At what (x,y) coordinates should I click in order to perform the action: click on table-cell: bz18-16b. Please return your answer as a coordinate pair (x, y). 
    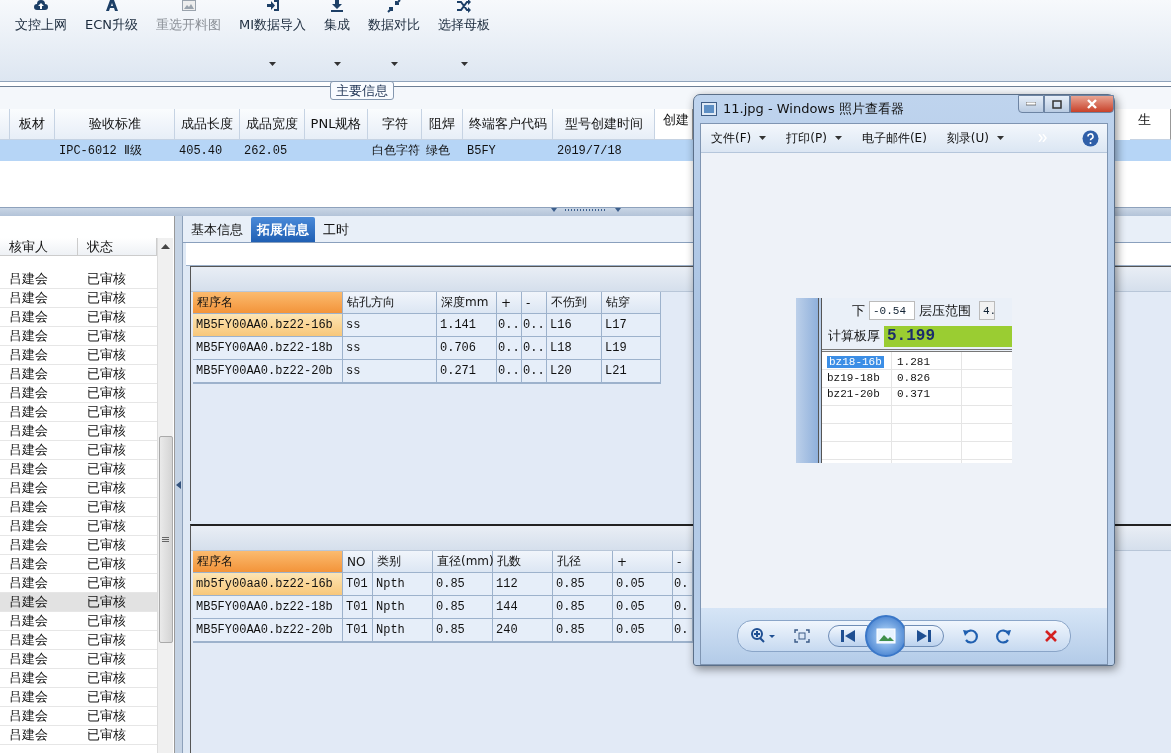
    Looking at the image, I should click on (855, 362).